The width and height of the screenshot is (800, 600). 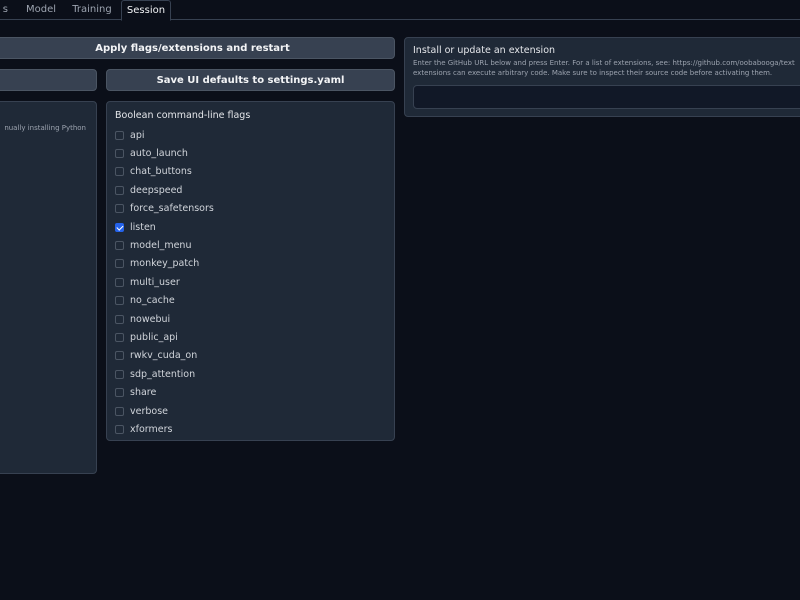 What do you see at coordinates (250, 209) in the screenshot?
I see `flag-force-safetensors: force_safetensors` at bounding box center [250, 209].